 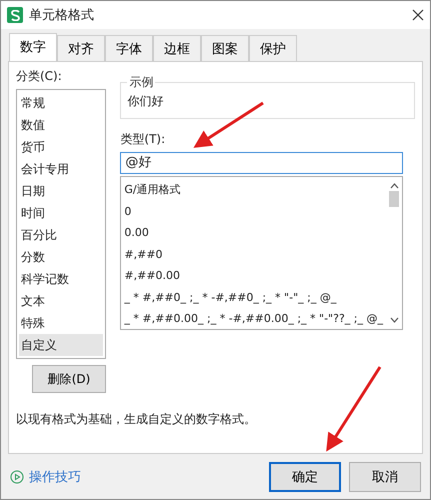 What do you see at coordinates (394, 186) in the screenshot?
I see `scroll-up-icon` at bounding box center [394, 186].